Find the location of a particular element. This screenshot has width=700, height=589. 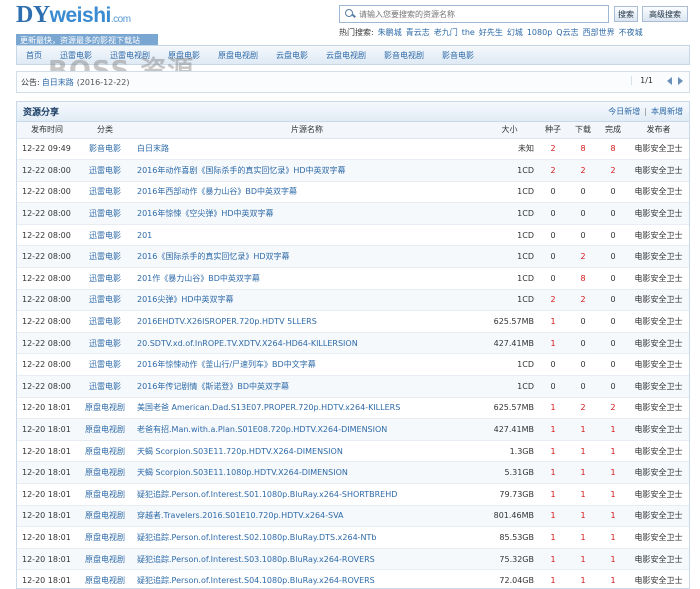

hot-keyword: the is located at coordinates (468, 32).